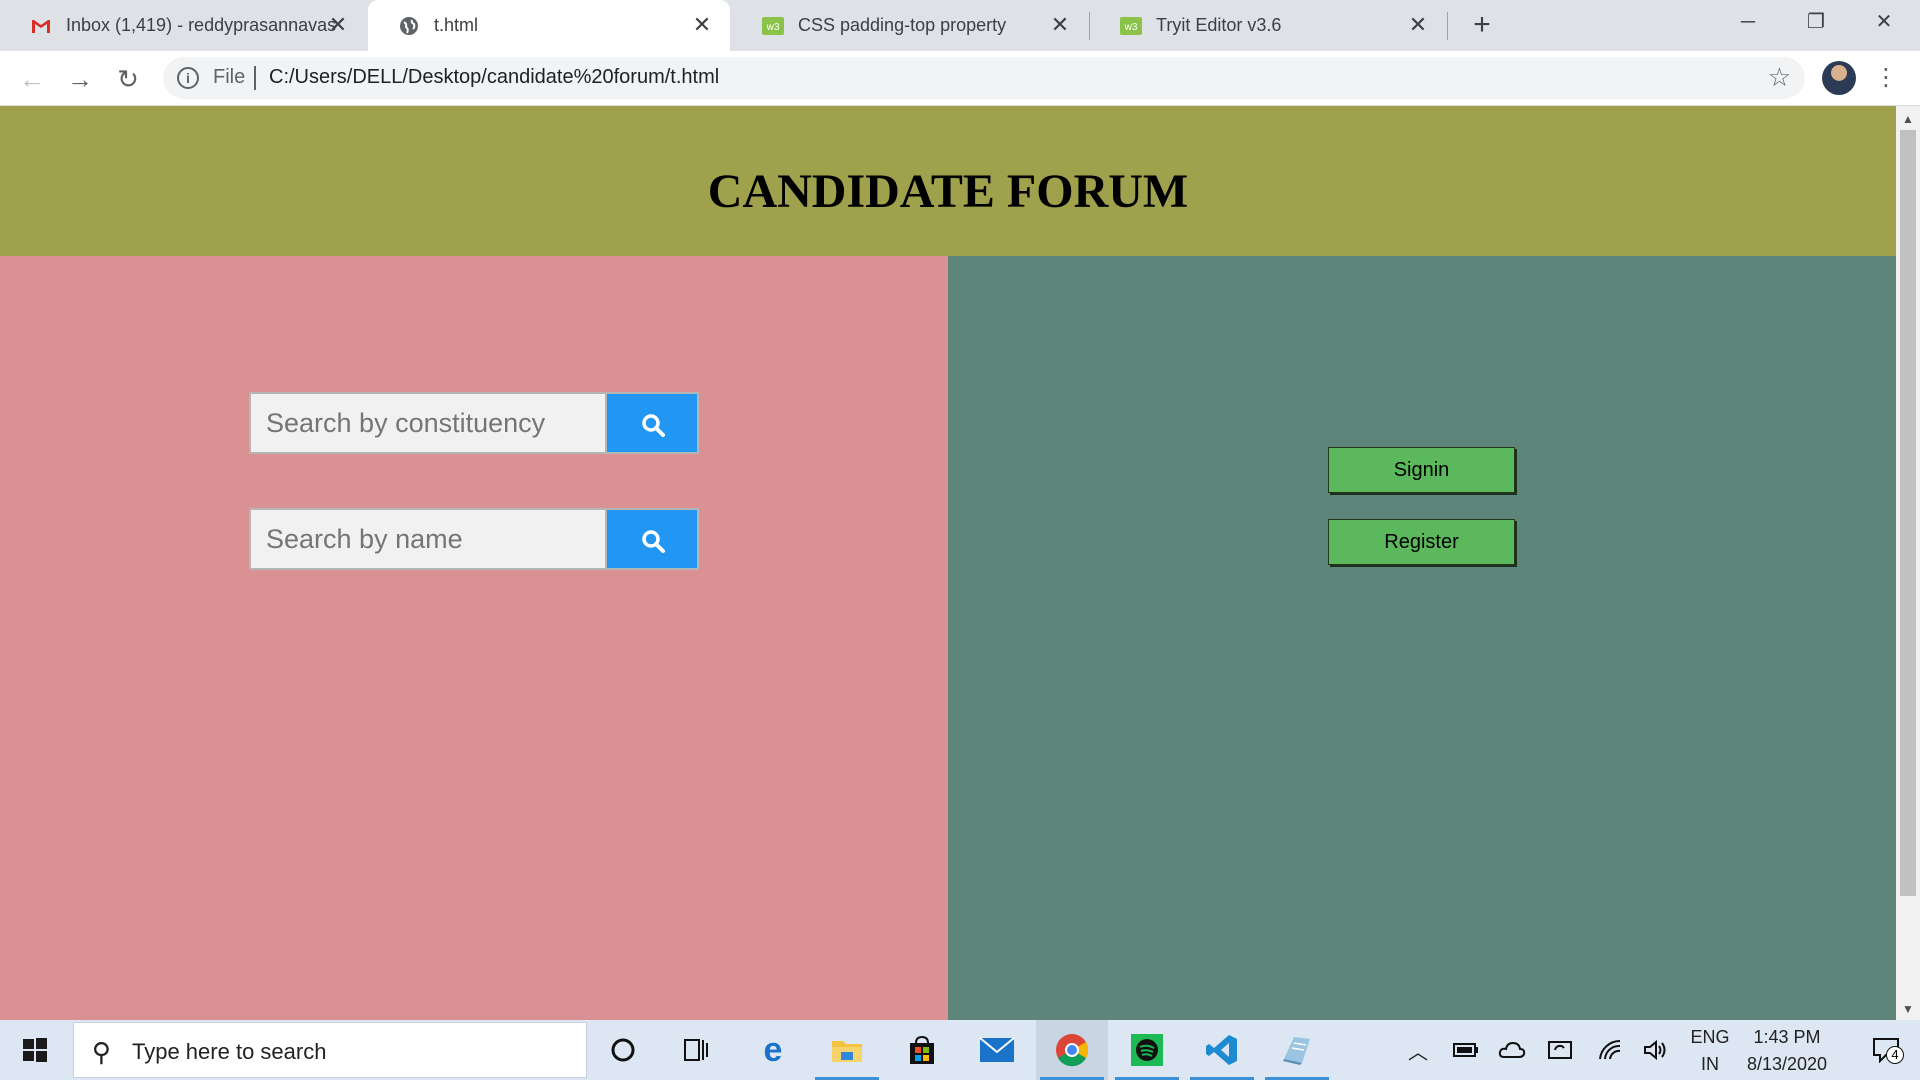  What do you see at coordinates (1710, 1037) in the screenshot?
I see `language-indicator: ENG` at bounding box center [1710, 1037].